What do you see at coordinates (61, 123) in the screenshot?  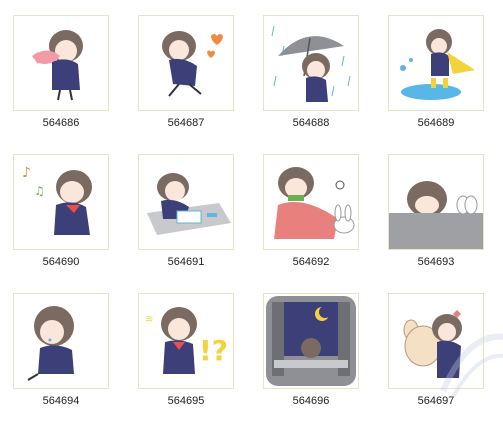 I see `sticker-id-label: 564686` at bounding box center [61, 123].